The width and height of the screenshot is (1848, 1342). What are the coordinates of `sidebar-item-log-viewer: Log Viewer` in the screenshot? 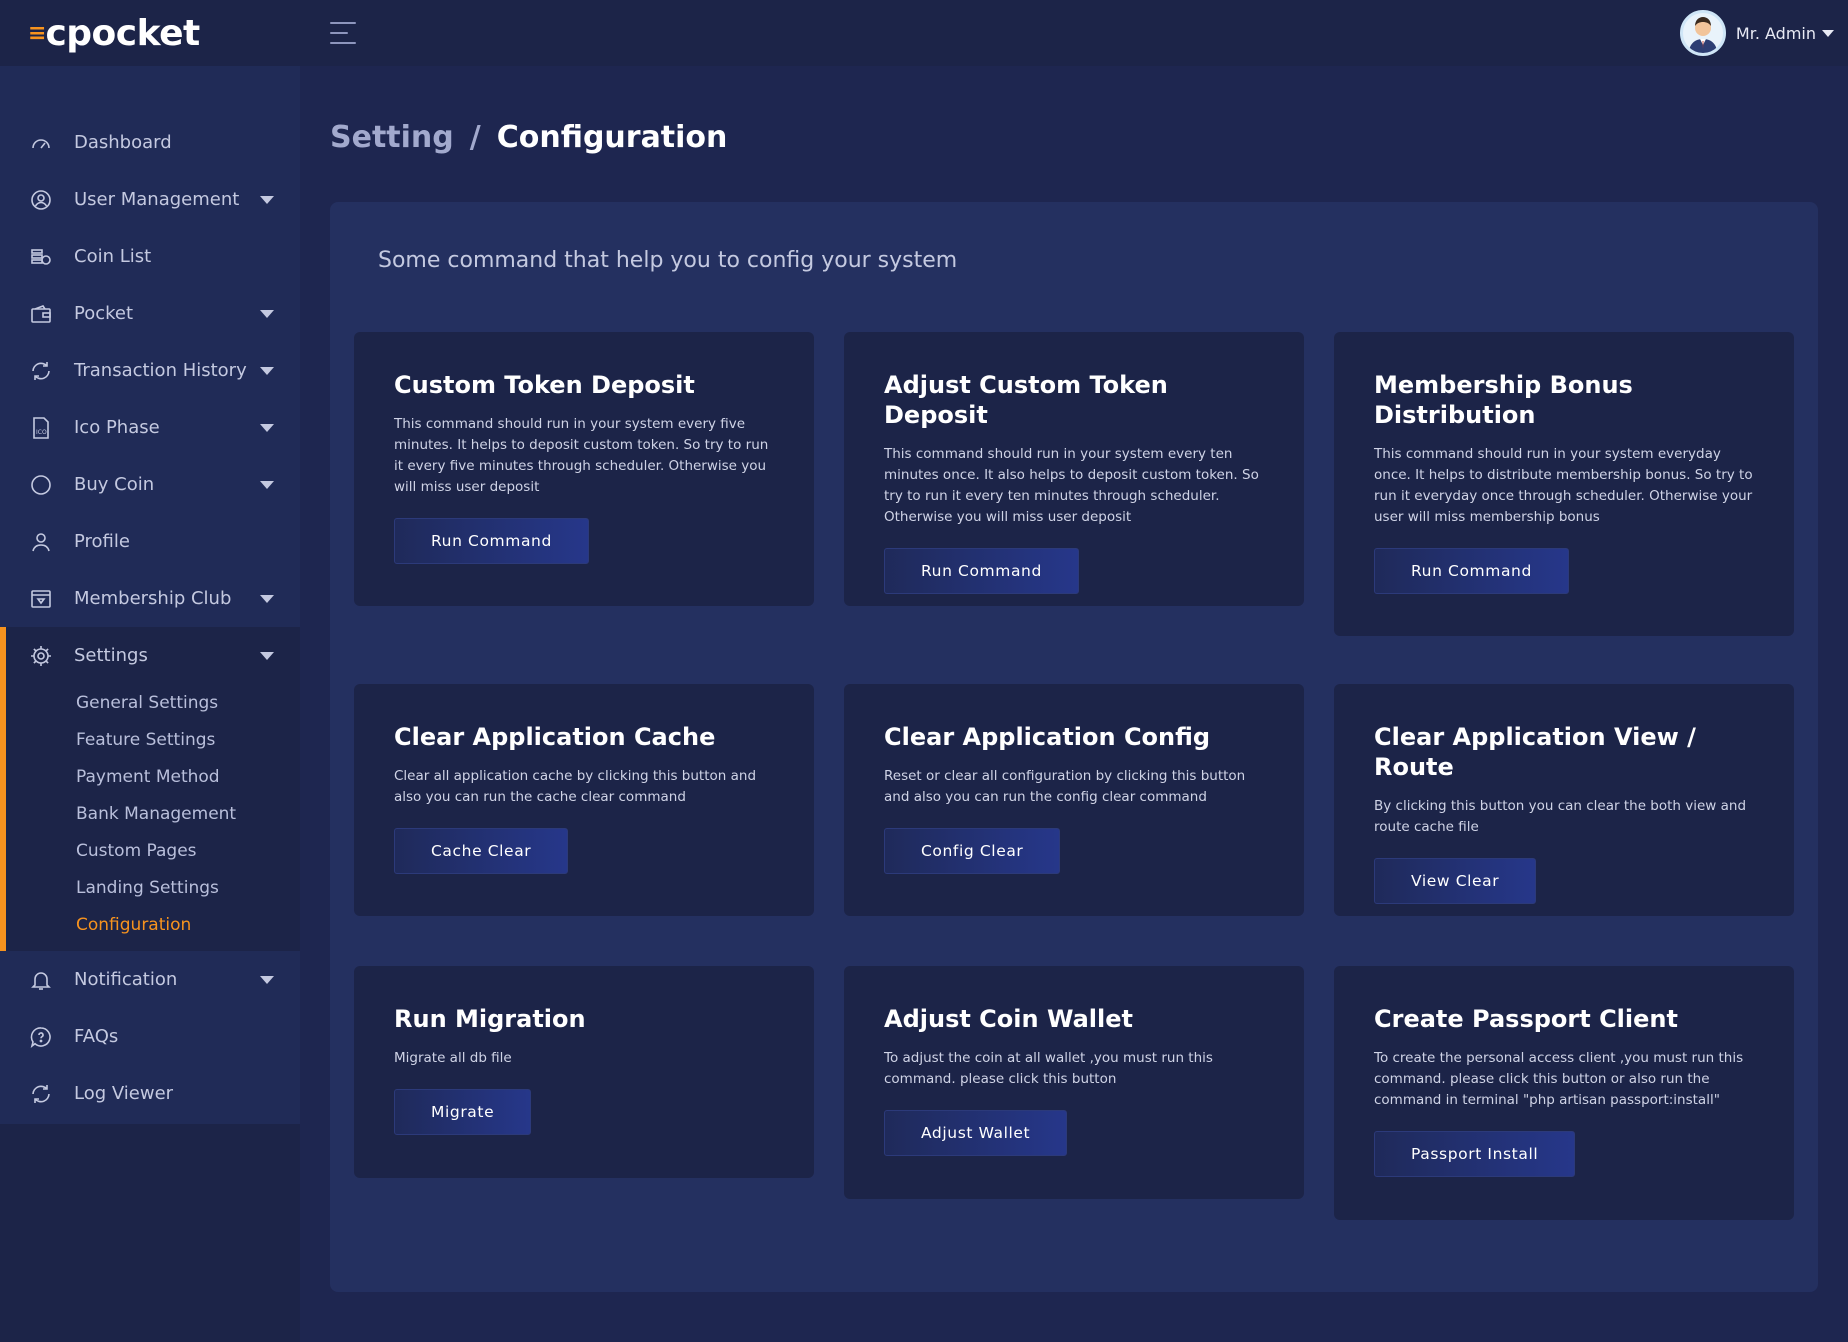 It's located at (150, 1093).